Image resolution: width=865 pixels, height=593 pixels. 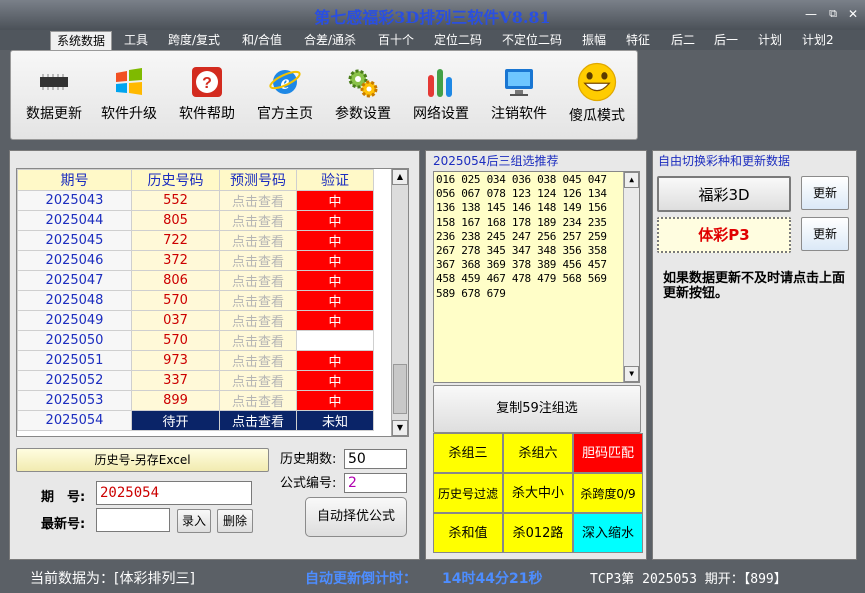 What do you see at coordinates (335, 420) in the screenshot?
I see `verify-cell: 未知` at bounding box center [335, 420].